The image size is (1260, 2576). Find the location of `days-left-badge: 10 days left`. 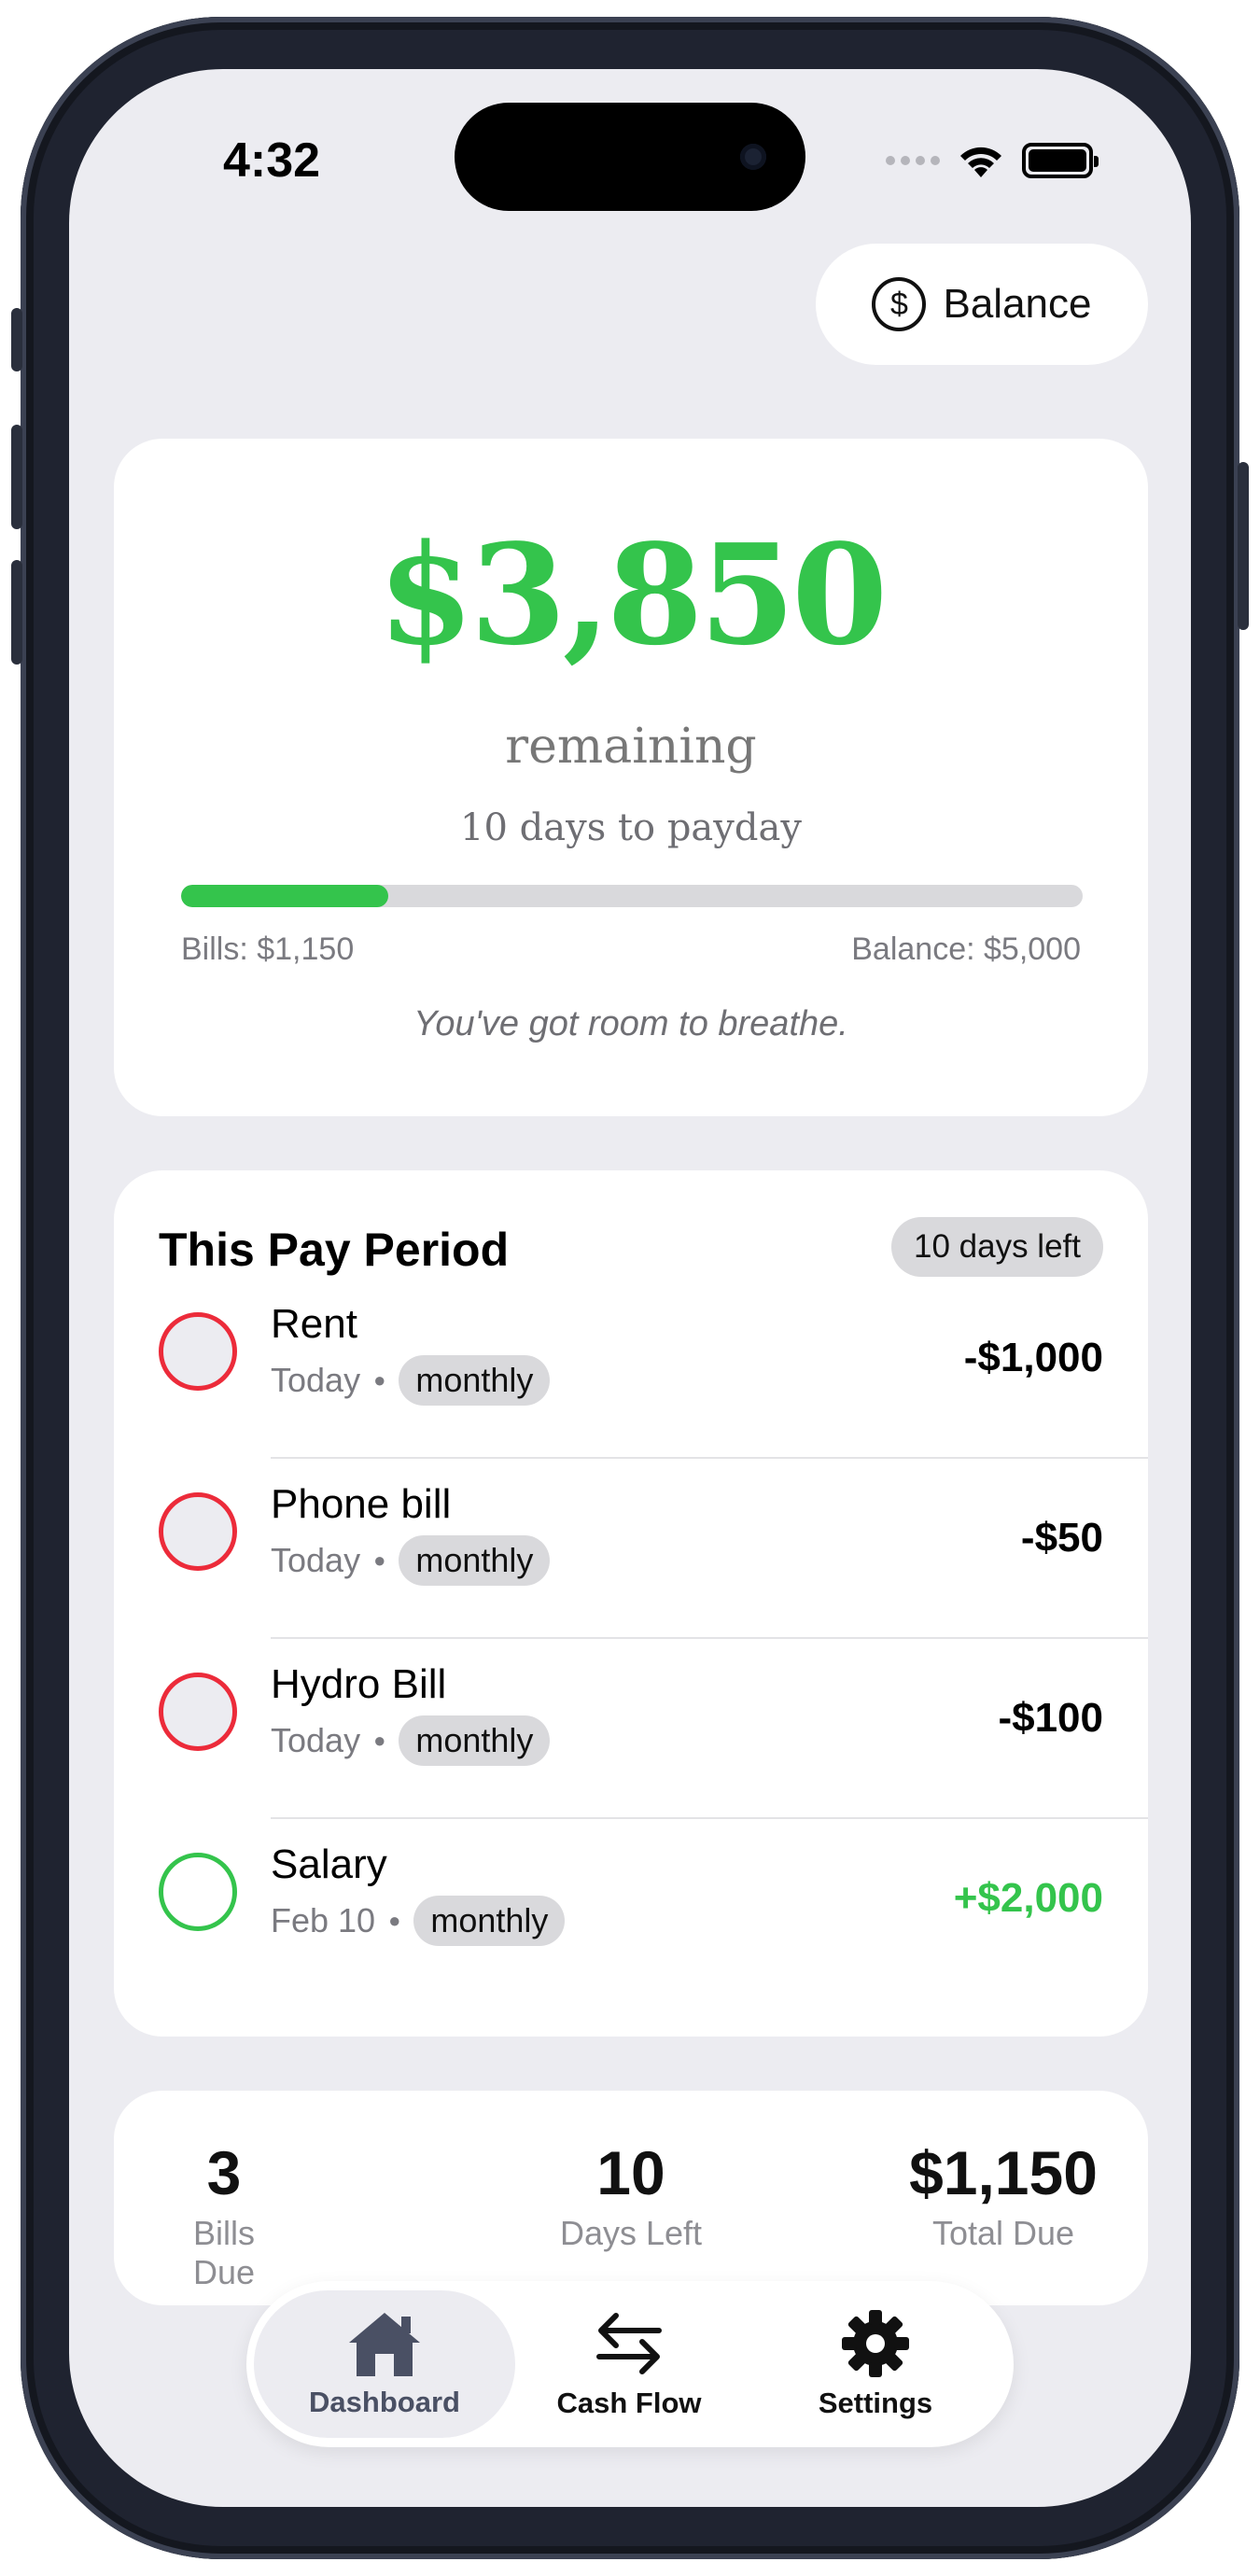

days-left-badge: 10 days left is located at coordinates (997, 1247).